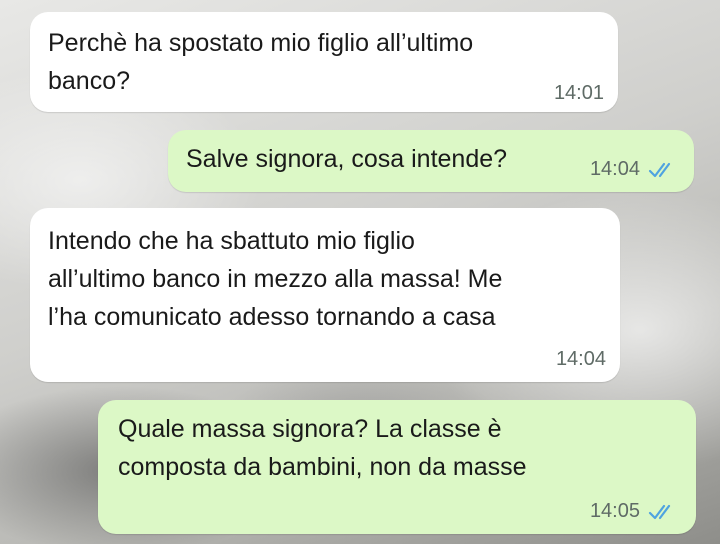  Describe the element at coordinates (322, 467) in the screenshot. I see `message-line: composta da bambini, non da masse` at that location.